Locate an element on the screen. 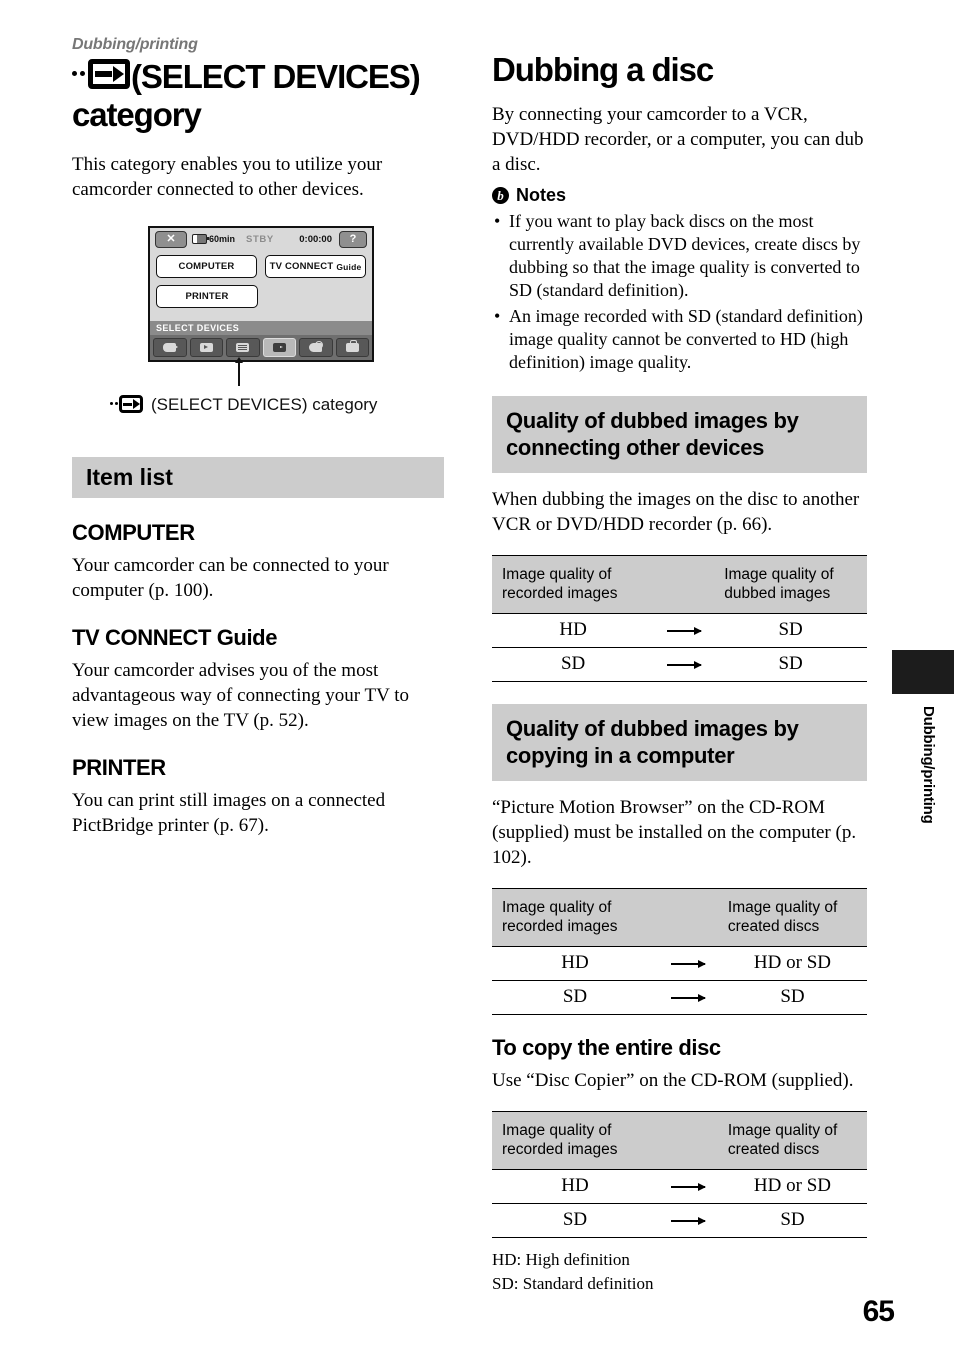  lcd-menu-row-2: PRINTER is located at coordinates (261, 296).